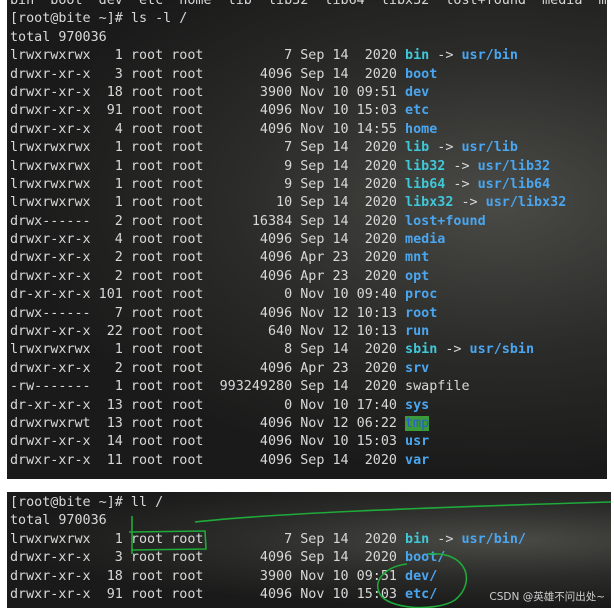 The height and width of the screenshot is (608, 614). I want to click on entry-name: opt, so click(417, 276).